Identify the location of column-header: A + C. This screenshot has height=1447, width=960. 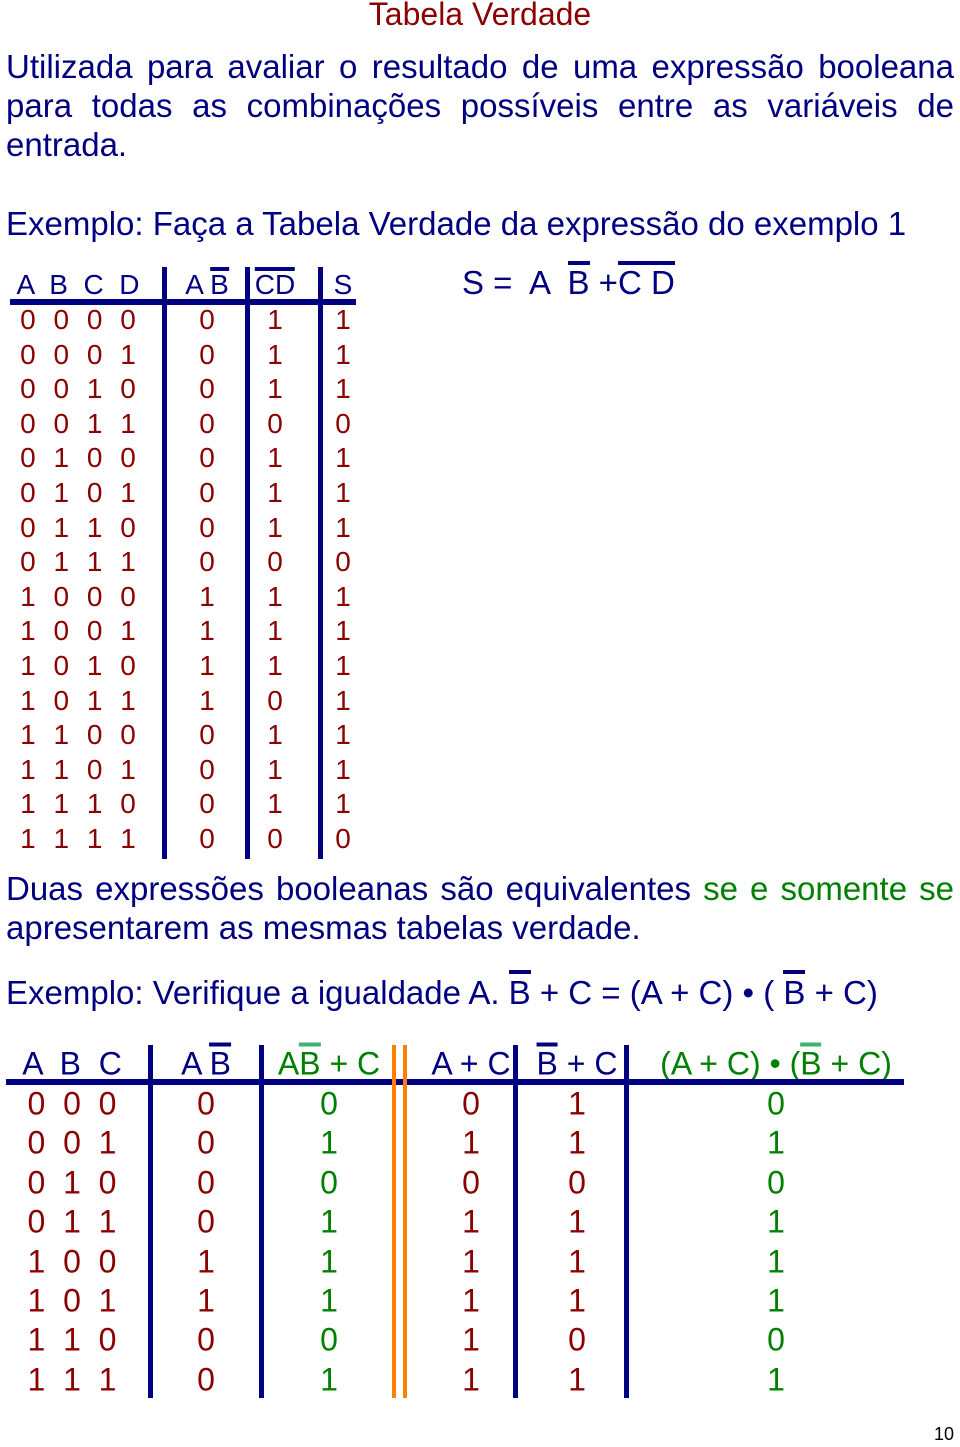
(470, 1064).